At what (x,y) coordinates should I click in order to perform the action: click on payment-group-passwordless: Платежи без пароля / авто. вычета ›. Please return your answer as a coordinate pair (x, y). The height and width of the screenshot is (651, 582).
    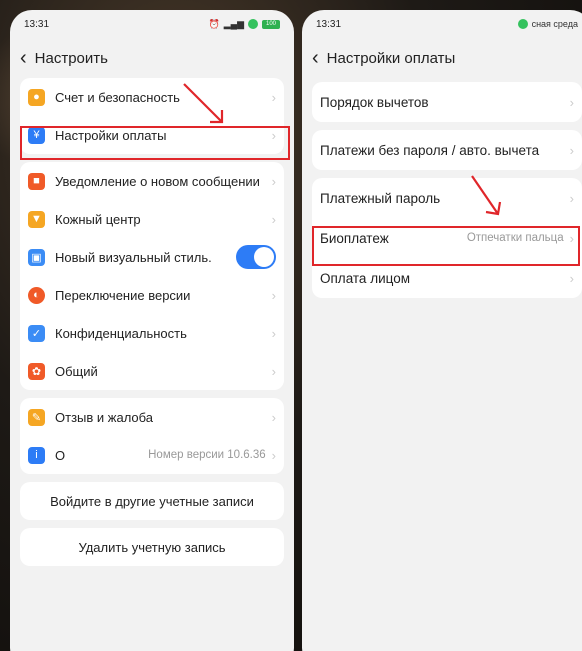
    Looking at the image, I should click on (447, 150).